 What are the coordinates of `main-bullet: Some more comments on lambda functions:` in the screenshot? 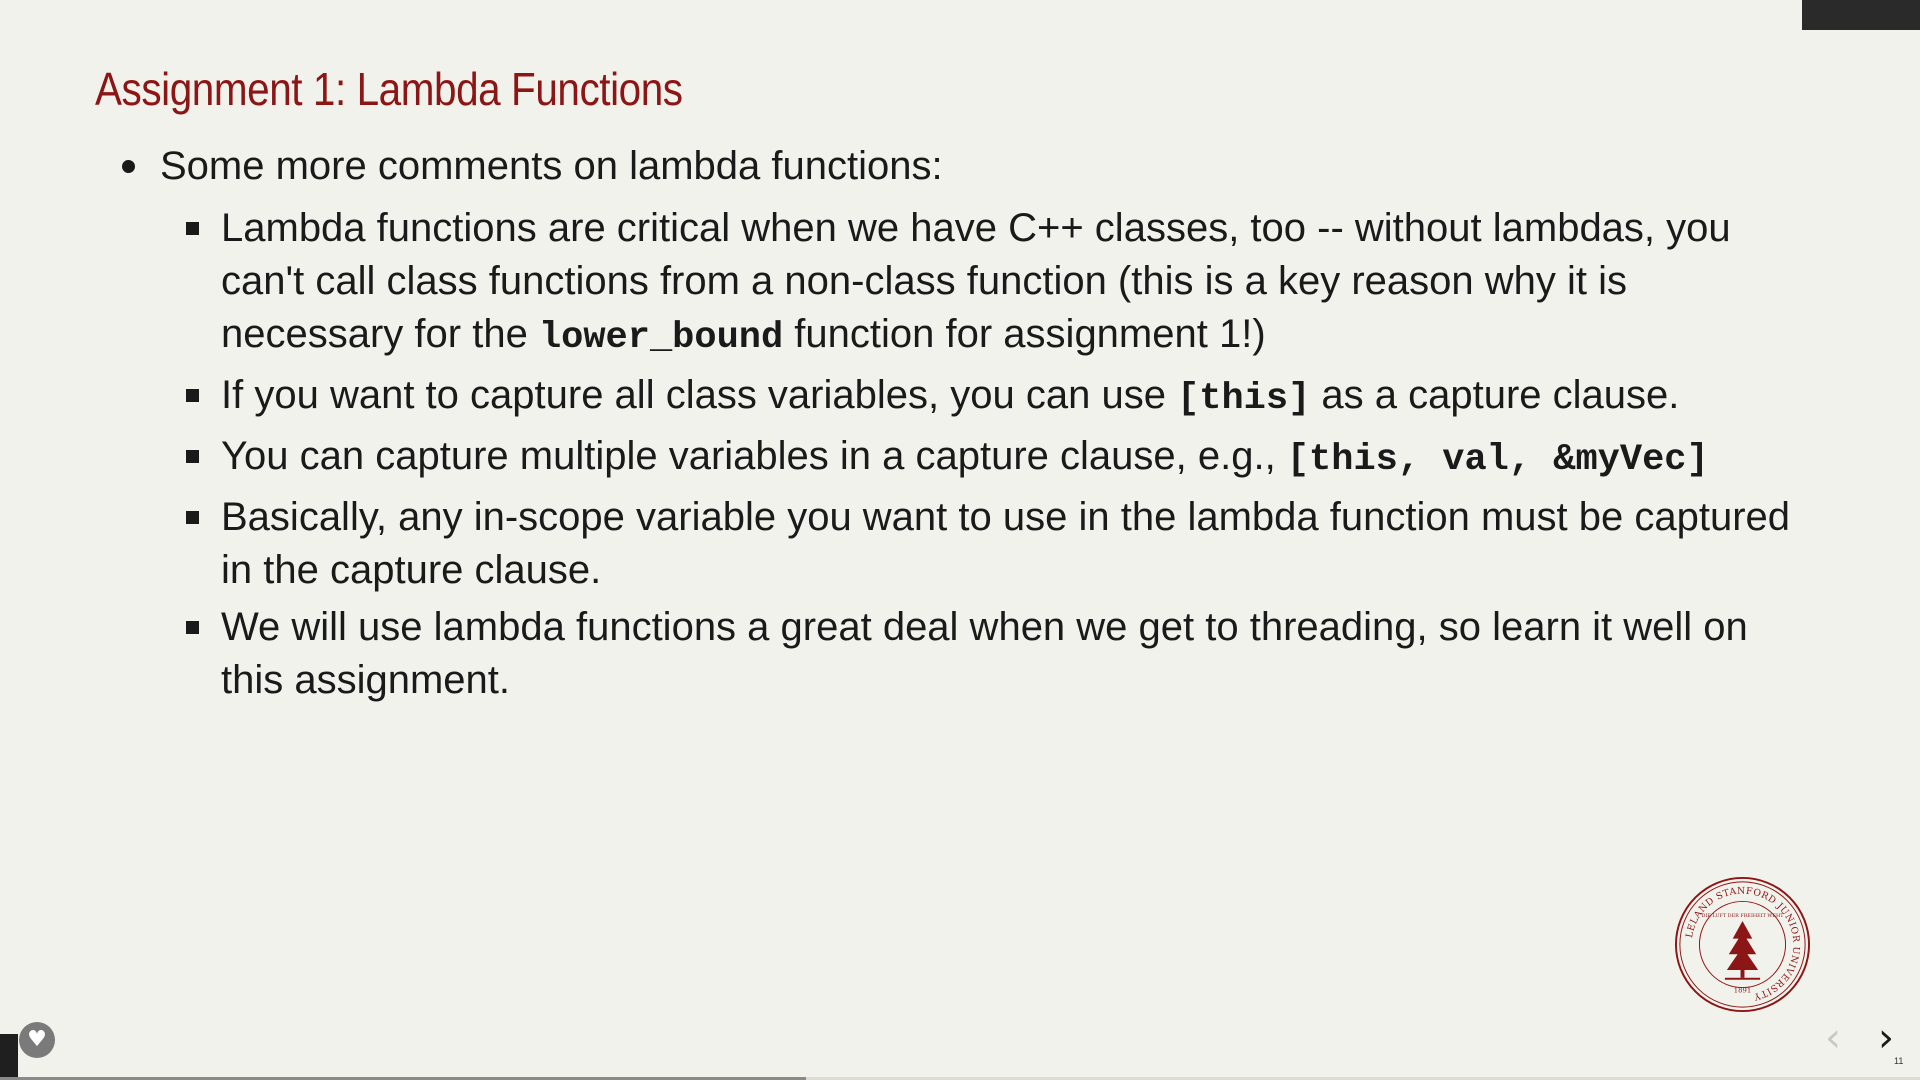 It's located at (970, 166).